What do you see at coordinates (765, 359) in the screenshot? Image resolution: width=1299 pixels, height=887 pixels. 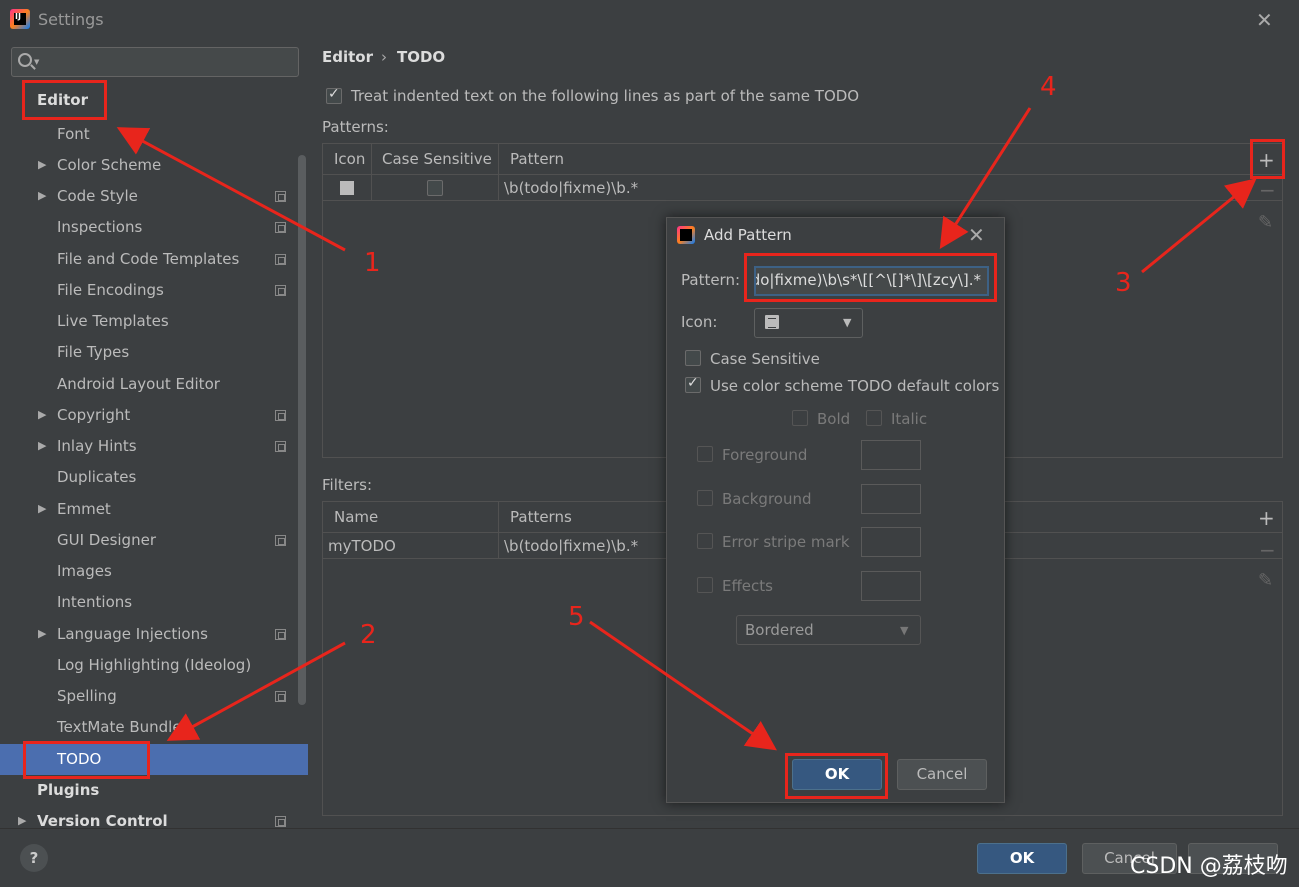 I see `case-sensitive-label: Case Sensitive` at bounding box center [765, 359].